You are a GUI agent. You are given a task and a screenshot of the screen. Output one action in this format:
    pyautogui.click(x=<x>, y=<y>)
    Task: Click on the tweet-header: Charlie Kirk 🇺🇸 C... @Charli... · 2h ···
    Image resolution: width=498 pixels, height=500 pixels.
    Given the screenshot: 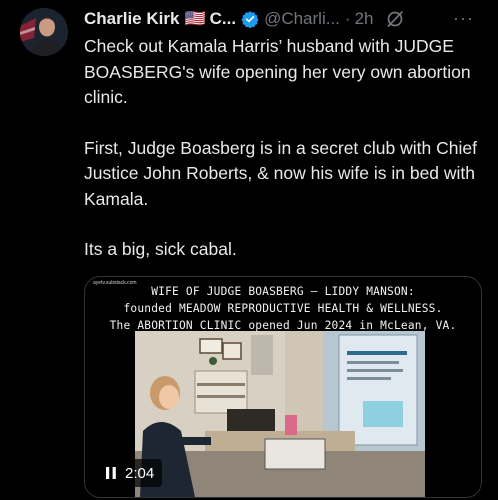 What is the action you would take?
    pyautogui.click(x=286, y=19)
    